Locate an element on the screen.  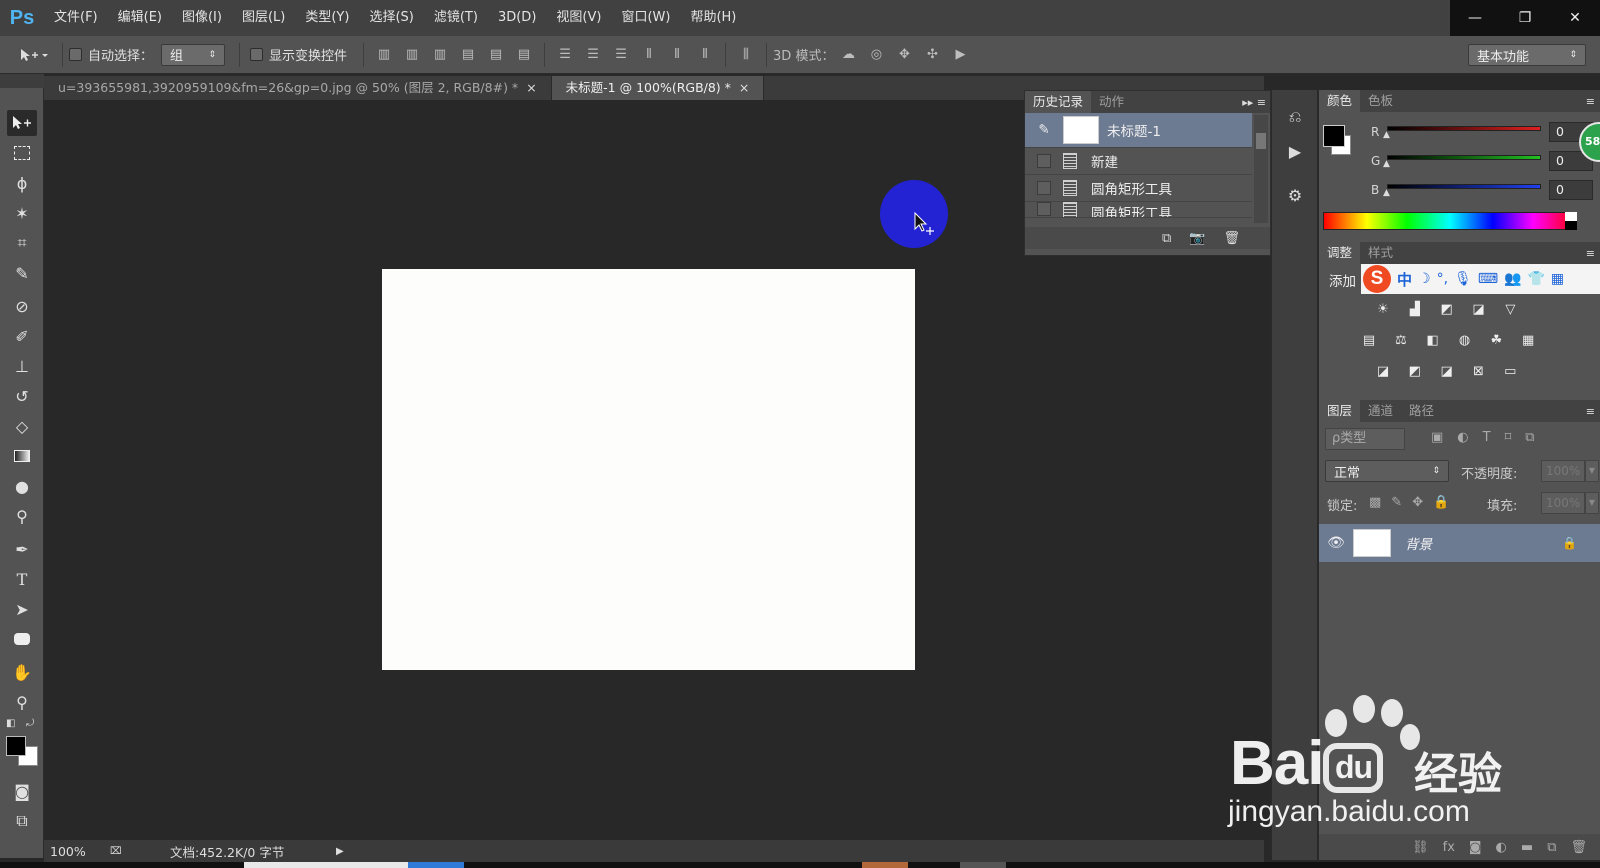
trash-icon: 🗑 is located at coordinates (1578, 847).